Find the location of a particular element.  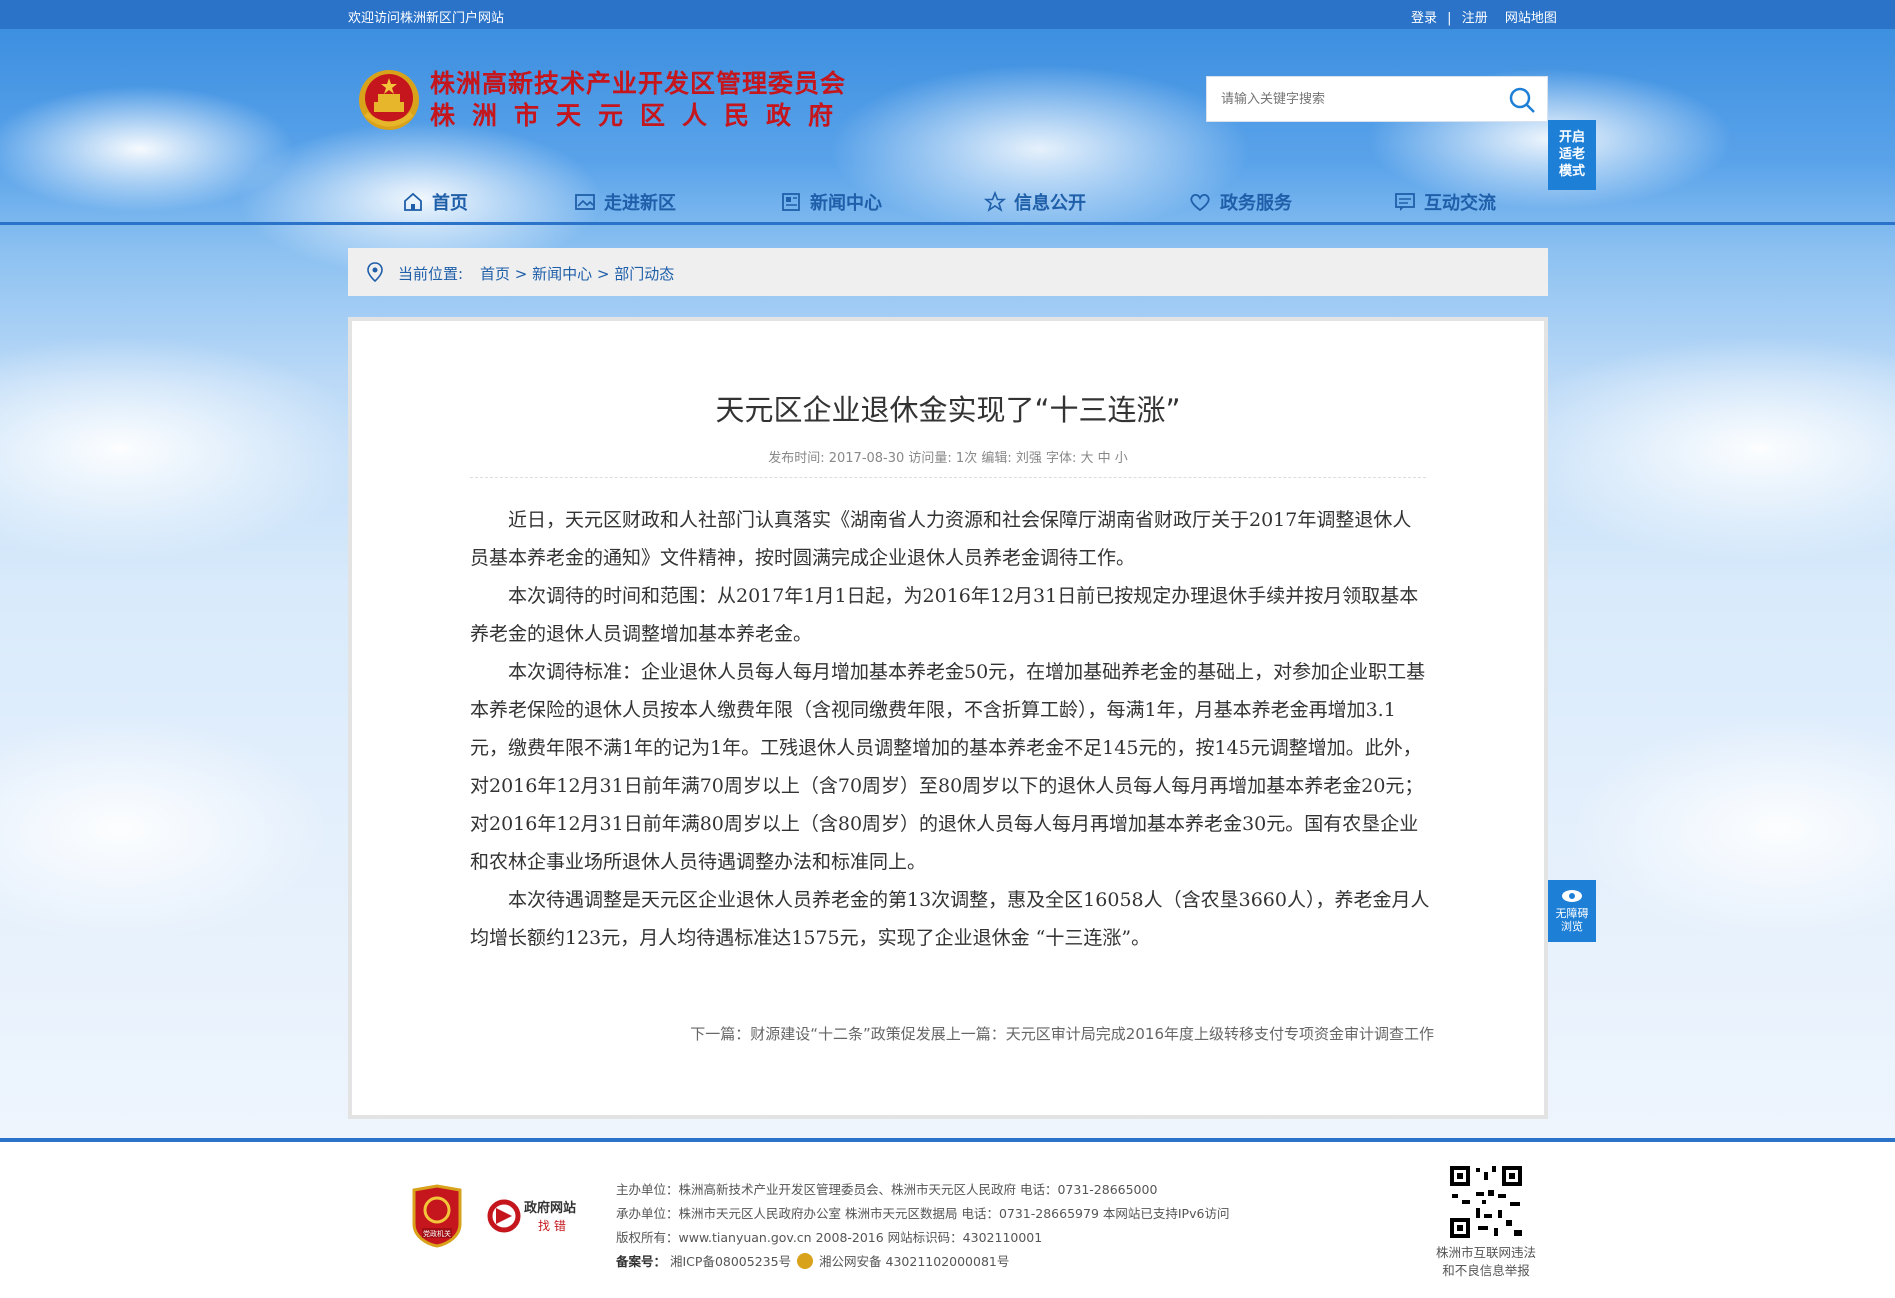

heart-icon is located at coordinates (1200, 202).